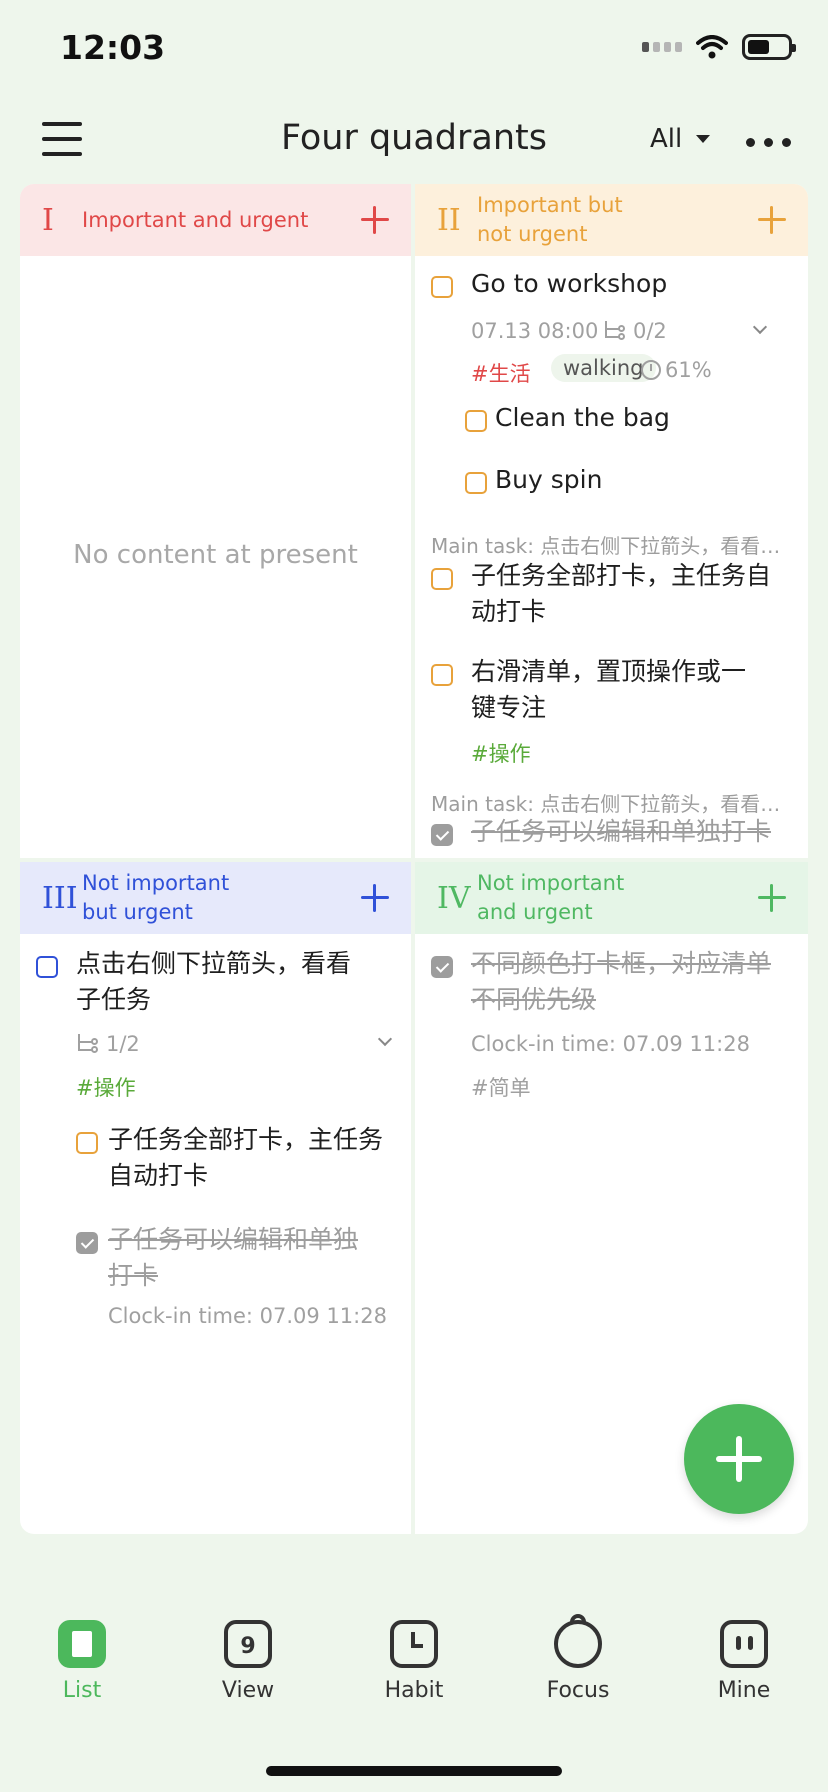  What do you see at coordinates (666, 139) in the screenshot?
I see `filter-label: All` at bounding box center [666, 139].